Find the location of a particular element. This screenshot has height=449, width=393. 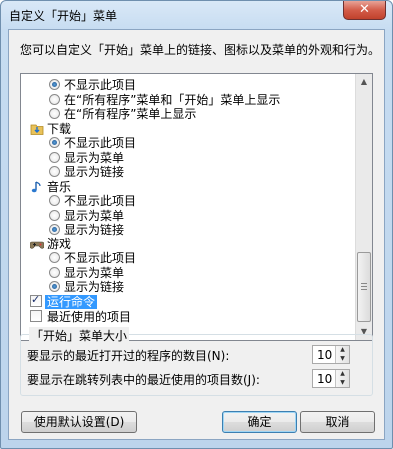

use-default-settings-button: 使用默认设置(D) is located at coordinates (79, 422).